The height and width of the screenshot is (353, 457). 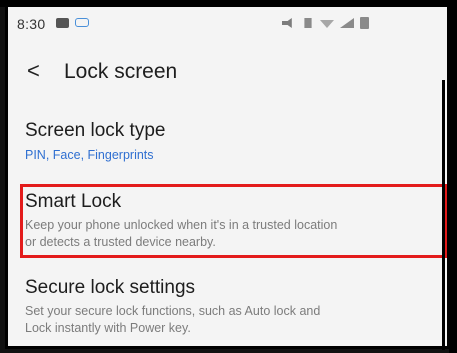 What do you see at coordinates (31, 24) in the screenshot?
I see `status-time: 8:30` at bounding box center [31, 24].